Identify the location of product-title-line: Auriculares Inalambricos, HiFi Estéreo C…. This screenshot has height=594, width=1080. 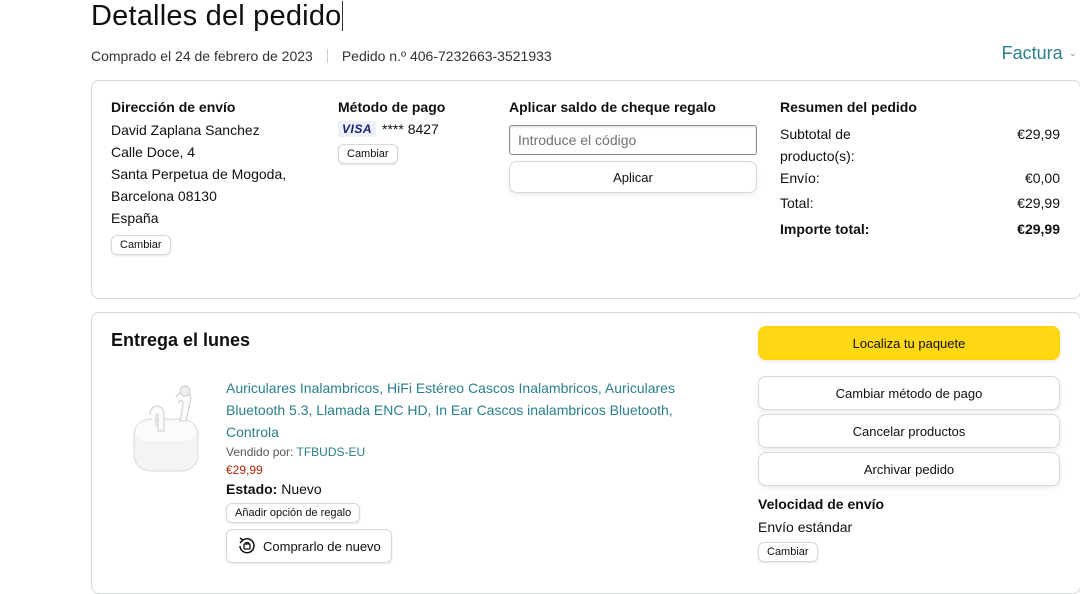
(450, 388).